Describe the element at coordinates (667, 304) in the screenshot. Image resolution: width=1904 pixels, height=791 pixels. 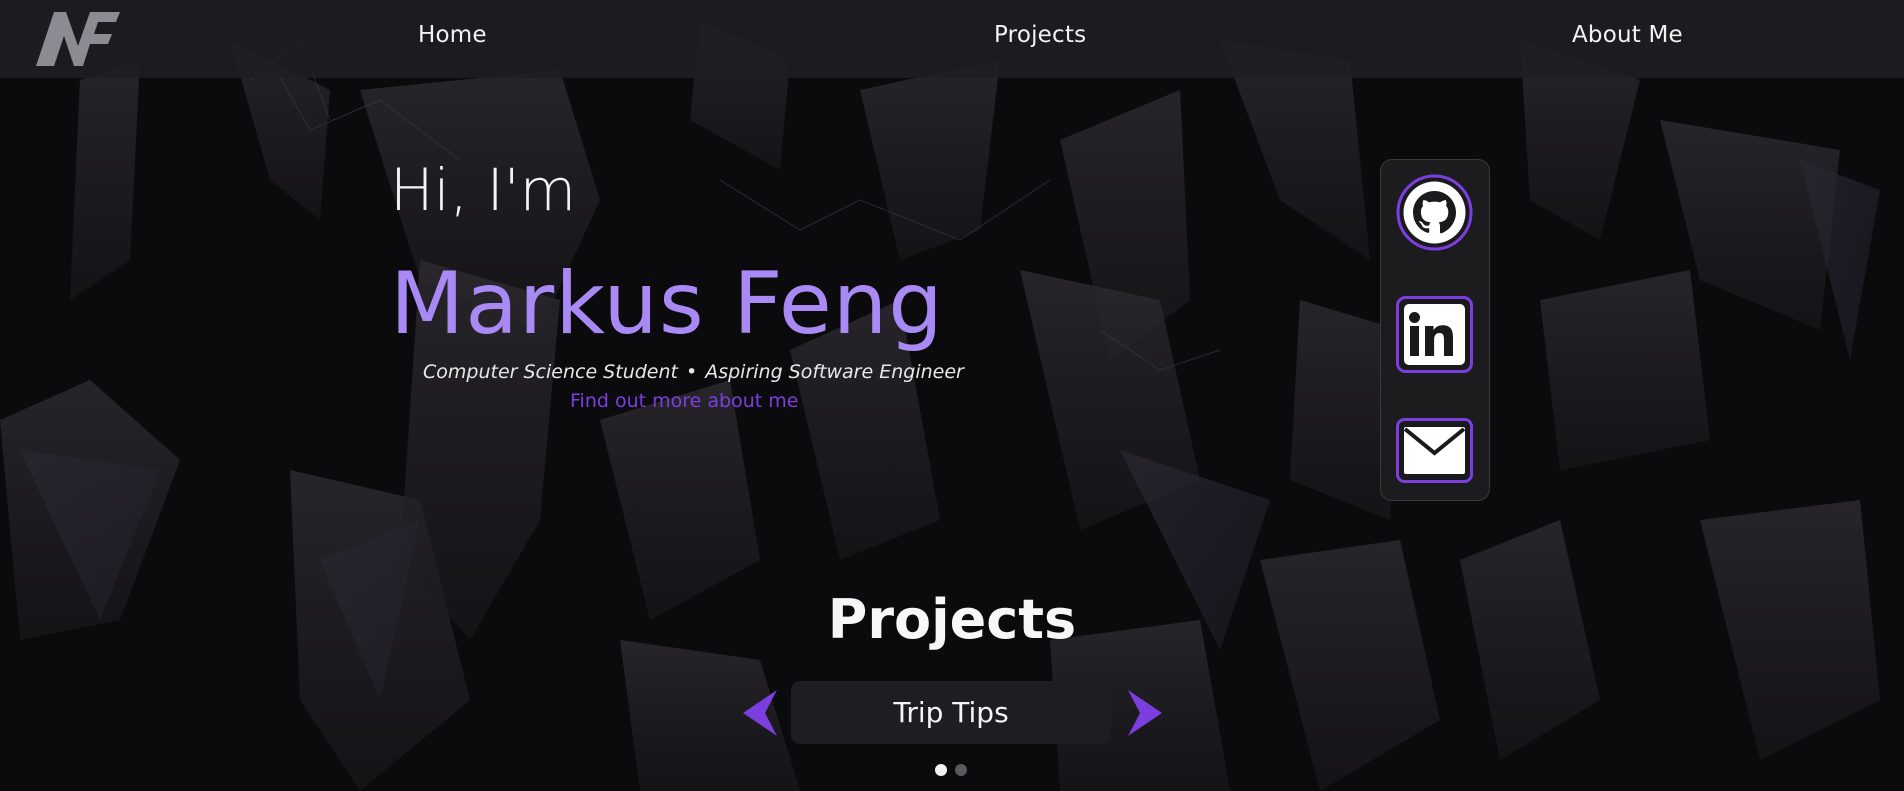
I see `hero-name: Markus Feng` at that location.